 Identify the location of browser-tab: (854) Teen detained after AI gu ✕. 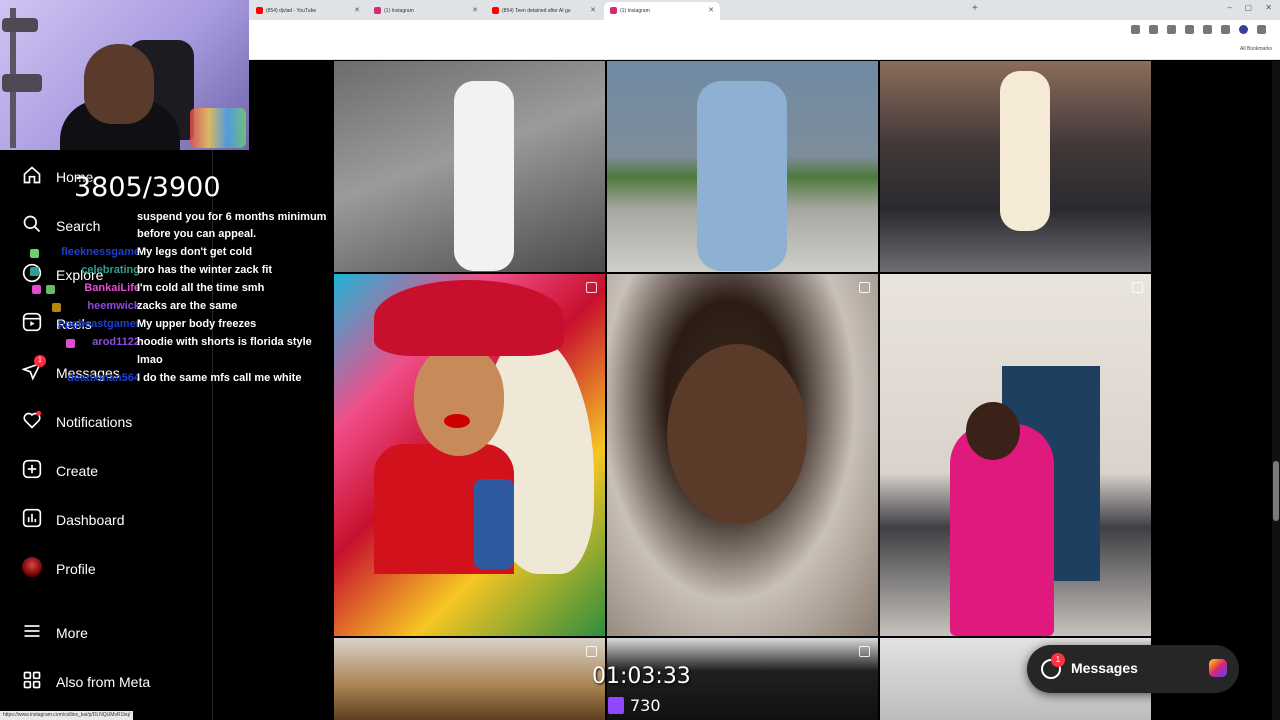
(544, 11).